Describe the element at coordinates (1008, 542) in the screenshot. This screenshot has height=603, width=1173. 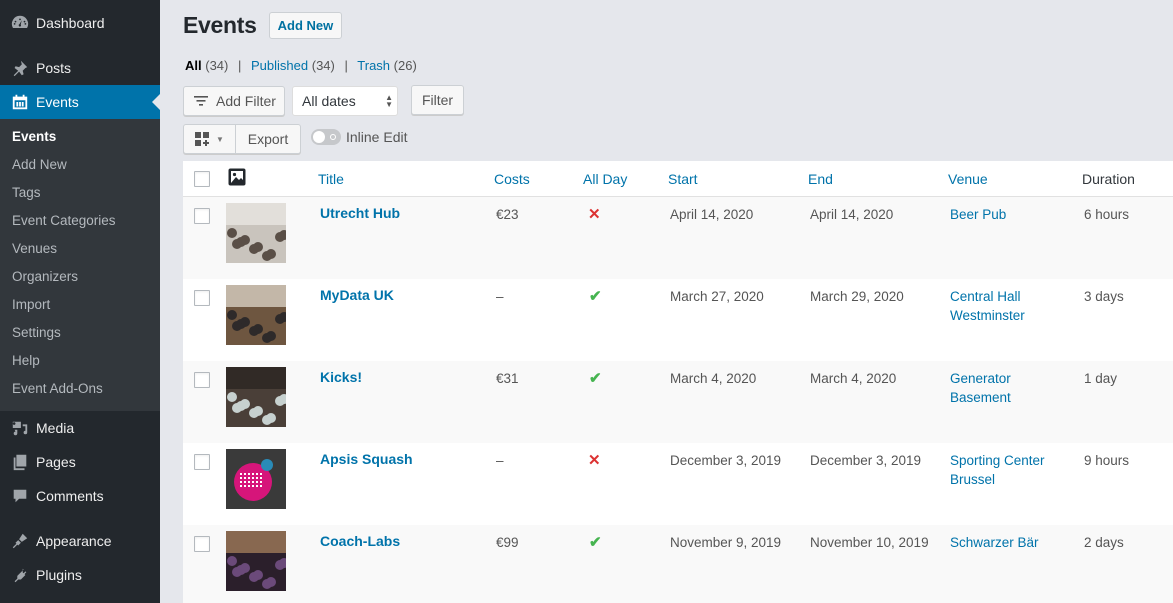
I see `event-venue-link: Schwarzer Bär` at that location.